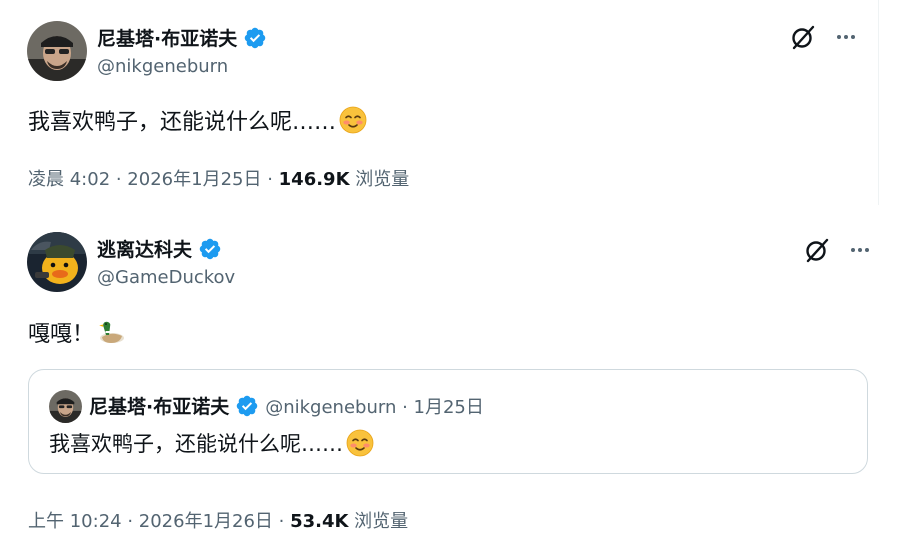 The width and height of the screenshot is (904, 549). Describe the element at coordinates (159, 407) in the screenshot. I see `quoted-author-name: 尼基塔·布亚诺夫` at that location.